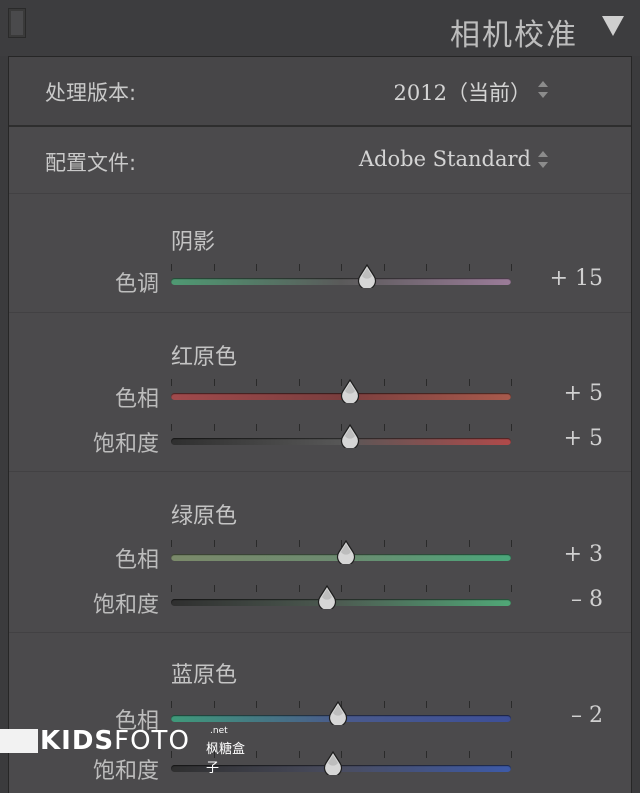 This screenshot has height=793, width=640. Describe the element at coordinates (587, 599) in the screenshot. I see `slider-value: – 8` at that location.